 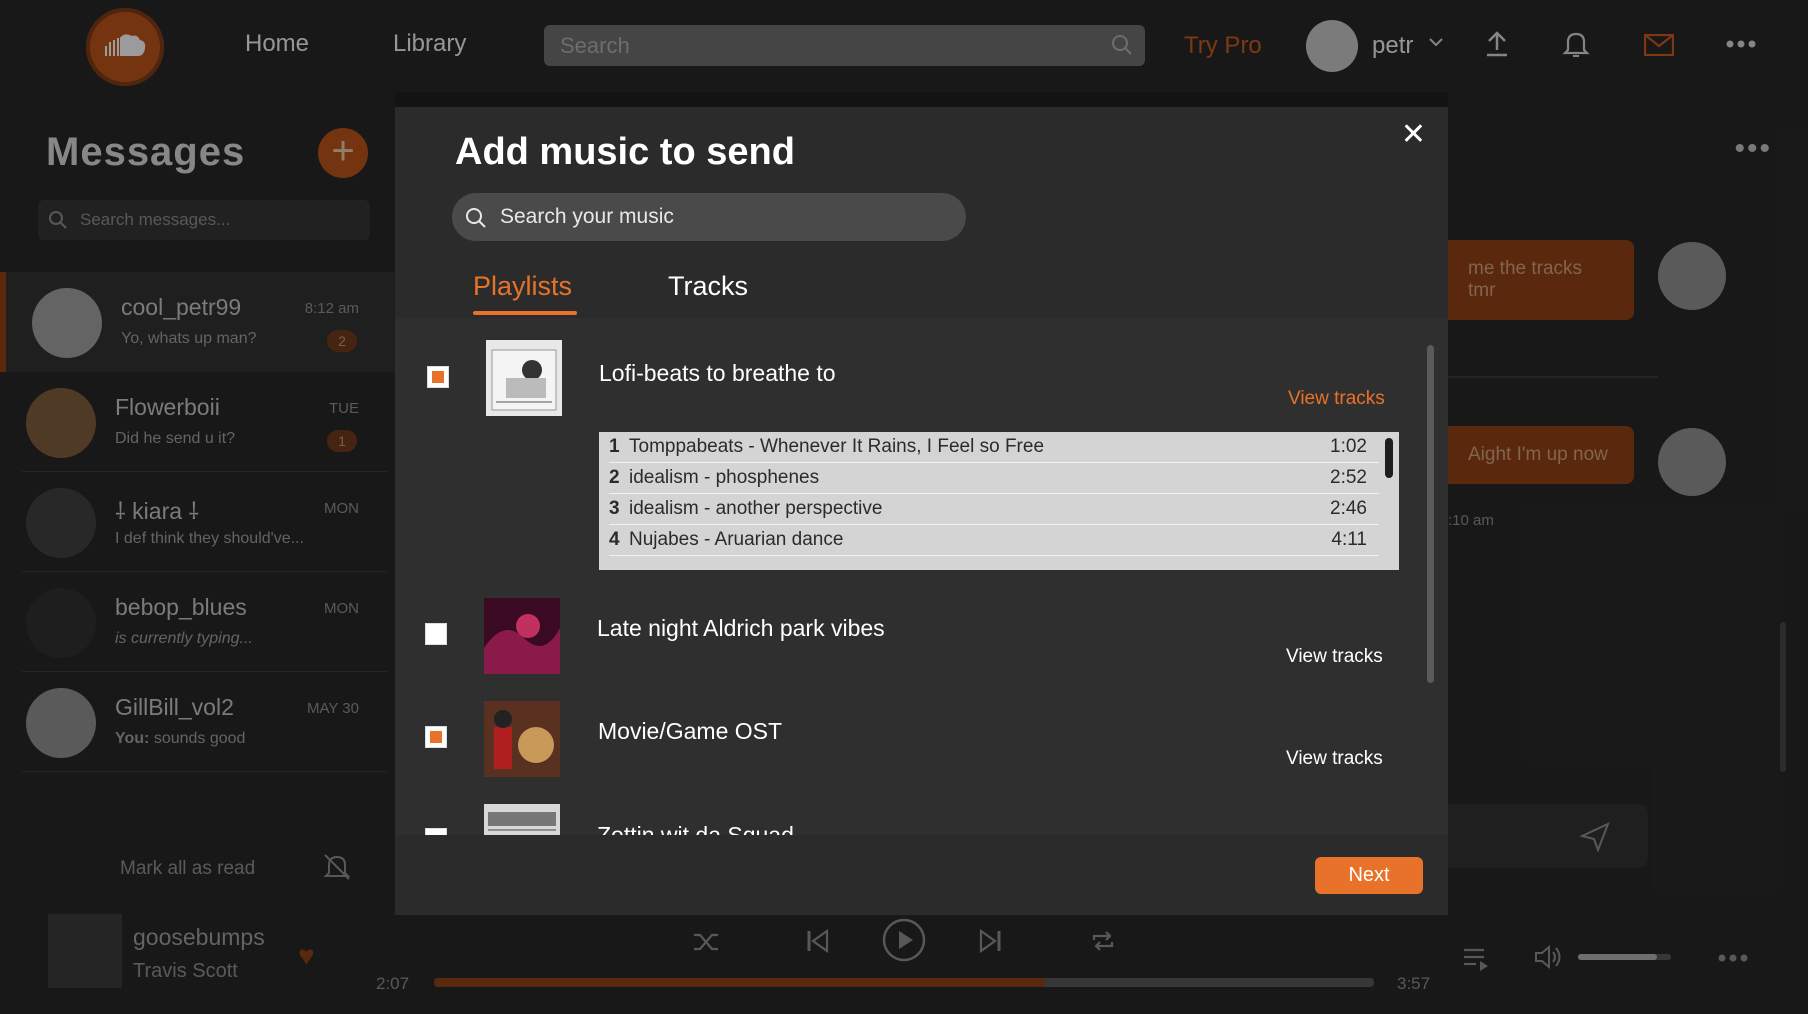 What do you see at coordinates (625, 152) in the screenshot?
I see `modal-title: Add music to send` at bounding box center [625, 152].